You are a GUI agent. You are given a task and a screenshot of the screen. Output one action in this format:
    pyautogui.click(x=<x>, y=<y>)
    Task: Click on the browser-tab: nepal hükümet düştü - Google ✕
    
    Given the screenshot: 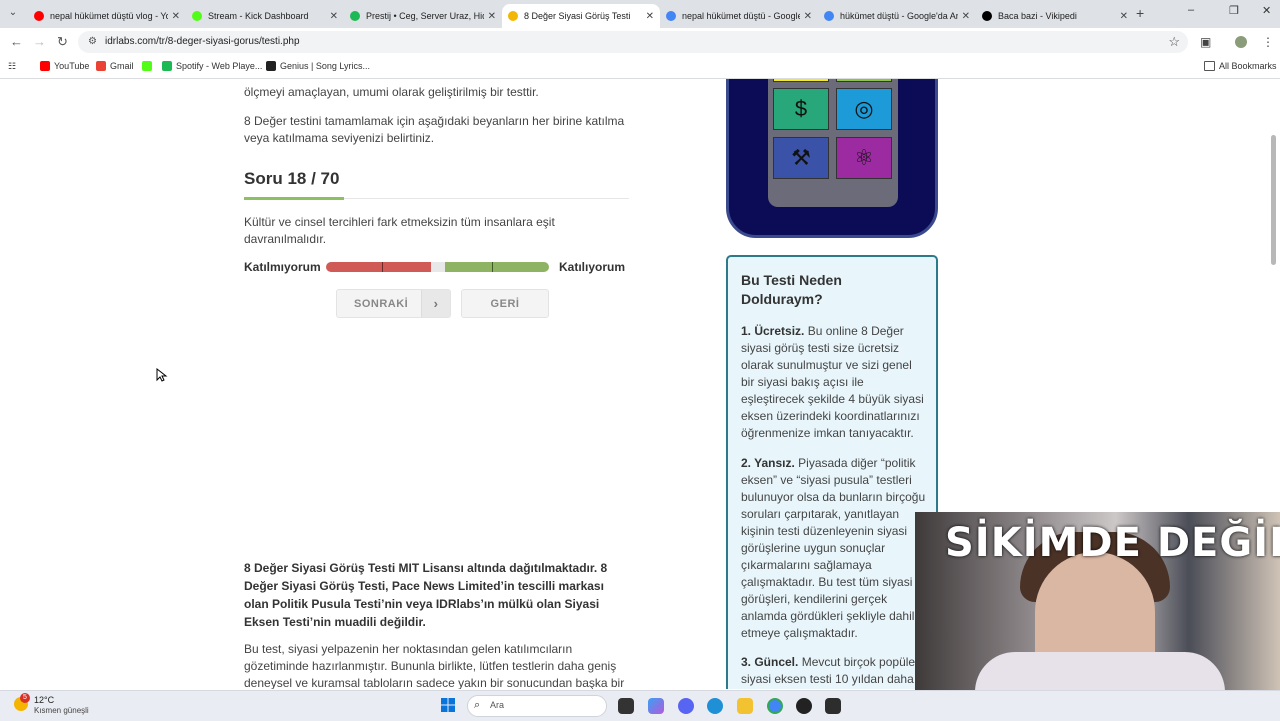 What is the action you would take?
    pyautogui.click(x=739, y=16)
    